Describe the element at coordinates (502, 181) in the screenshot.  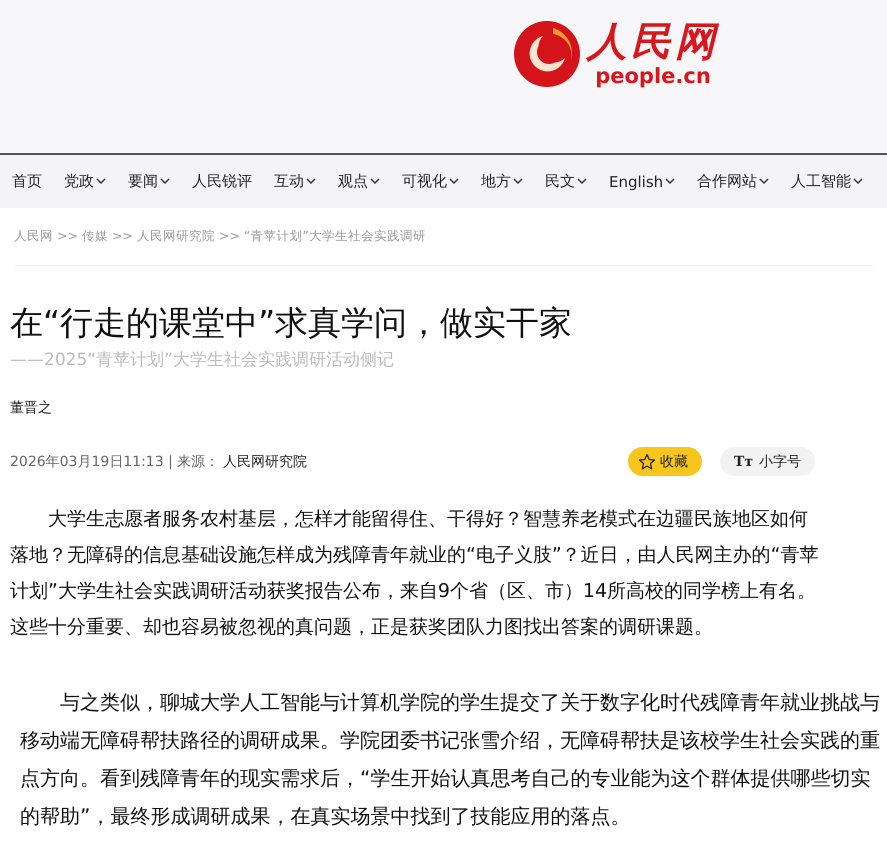
I see `nav-item: 地方` at that location.